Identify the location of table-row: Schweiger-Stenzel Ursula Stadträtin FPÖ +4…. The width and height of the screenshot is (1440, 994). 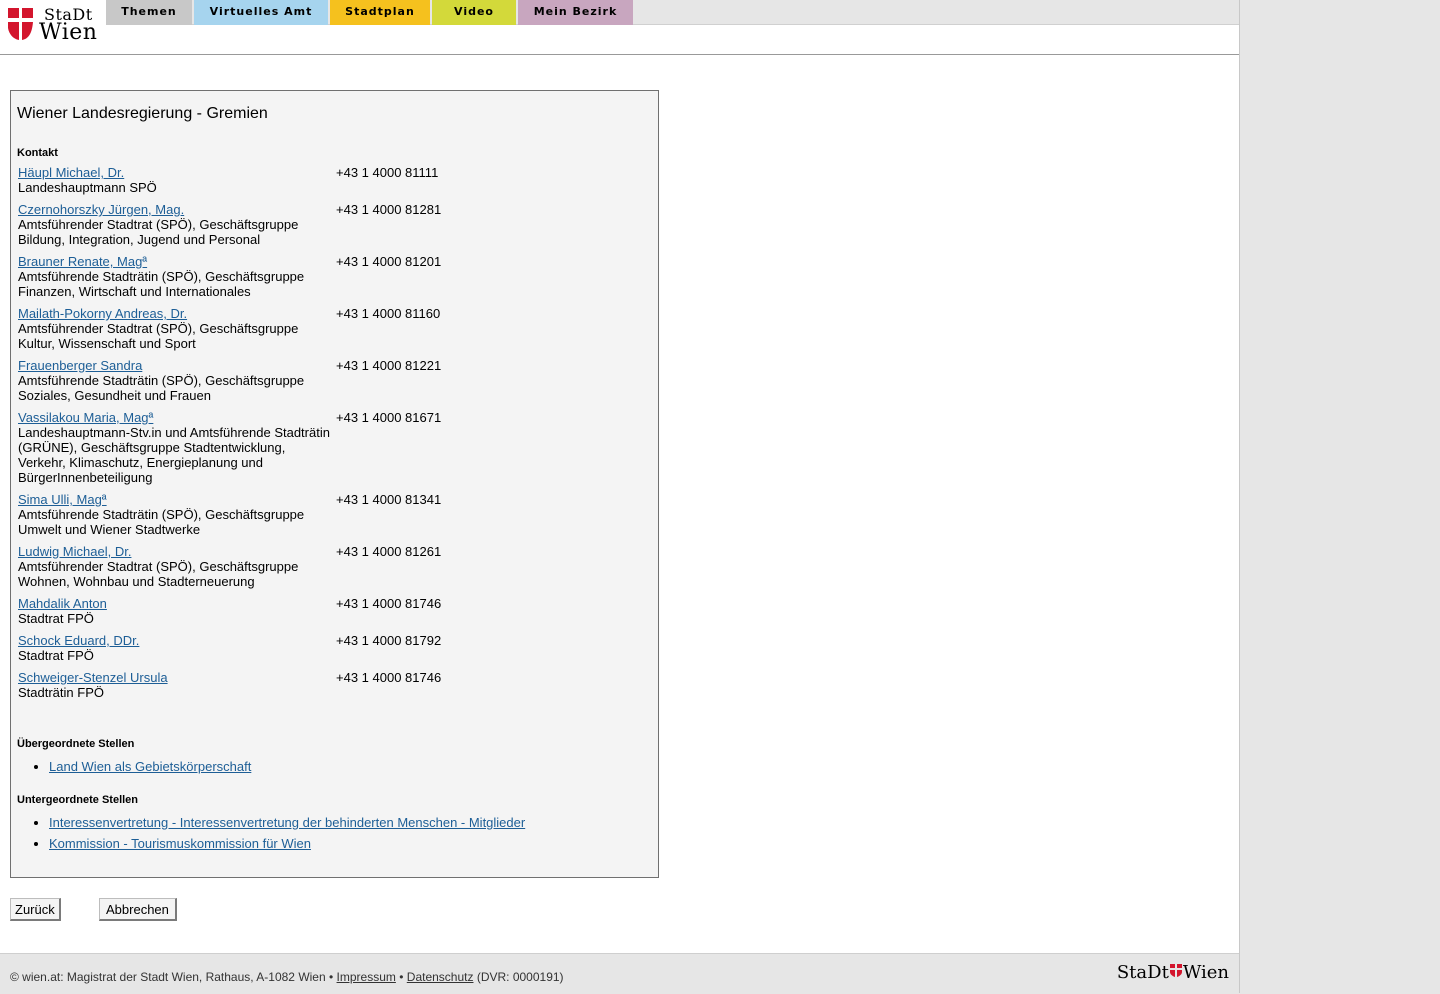
(229, 688).